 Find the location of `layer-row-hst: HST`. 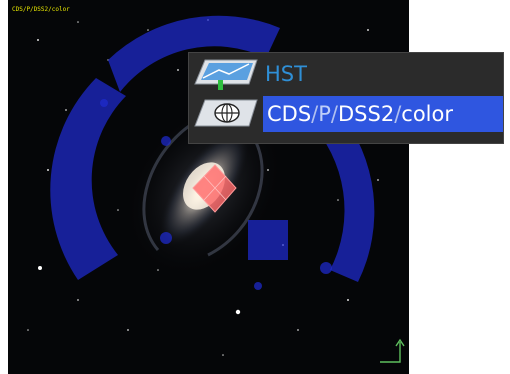

layer-row-hst: HST is located at coordinates (347, 74).